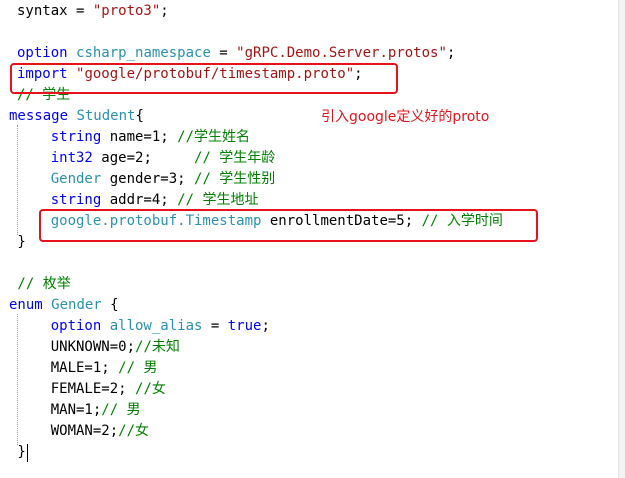 This screenshot has width=625, height=478. I want to click on code-token: message, so click(43, 116).